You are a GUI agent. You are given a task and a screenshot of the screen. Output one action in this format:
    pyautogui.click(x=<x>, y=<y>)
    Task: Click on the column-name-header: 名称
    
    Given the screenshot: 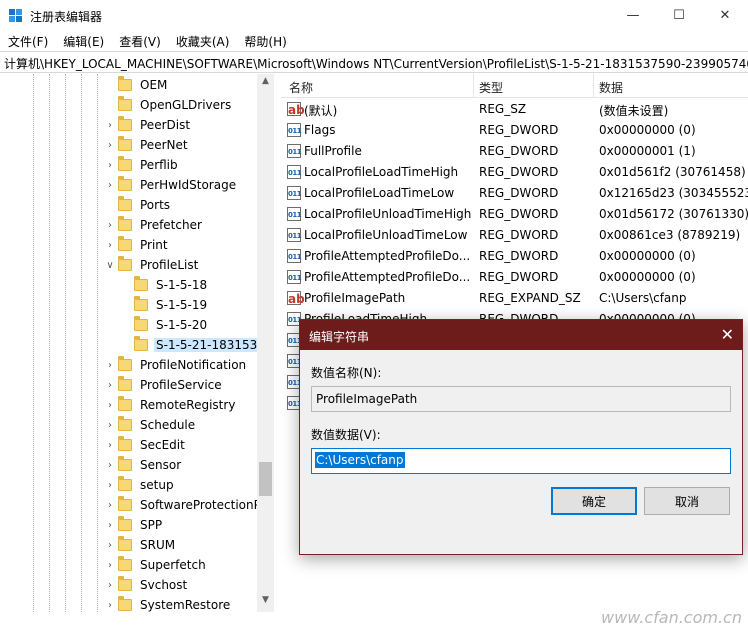 What is the action you would take?
    pyautogui.click(x=301, y=87)
    